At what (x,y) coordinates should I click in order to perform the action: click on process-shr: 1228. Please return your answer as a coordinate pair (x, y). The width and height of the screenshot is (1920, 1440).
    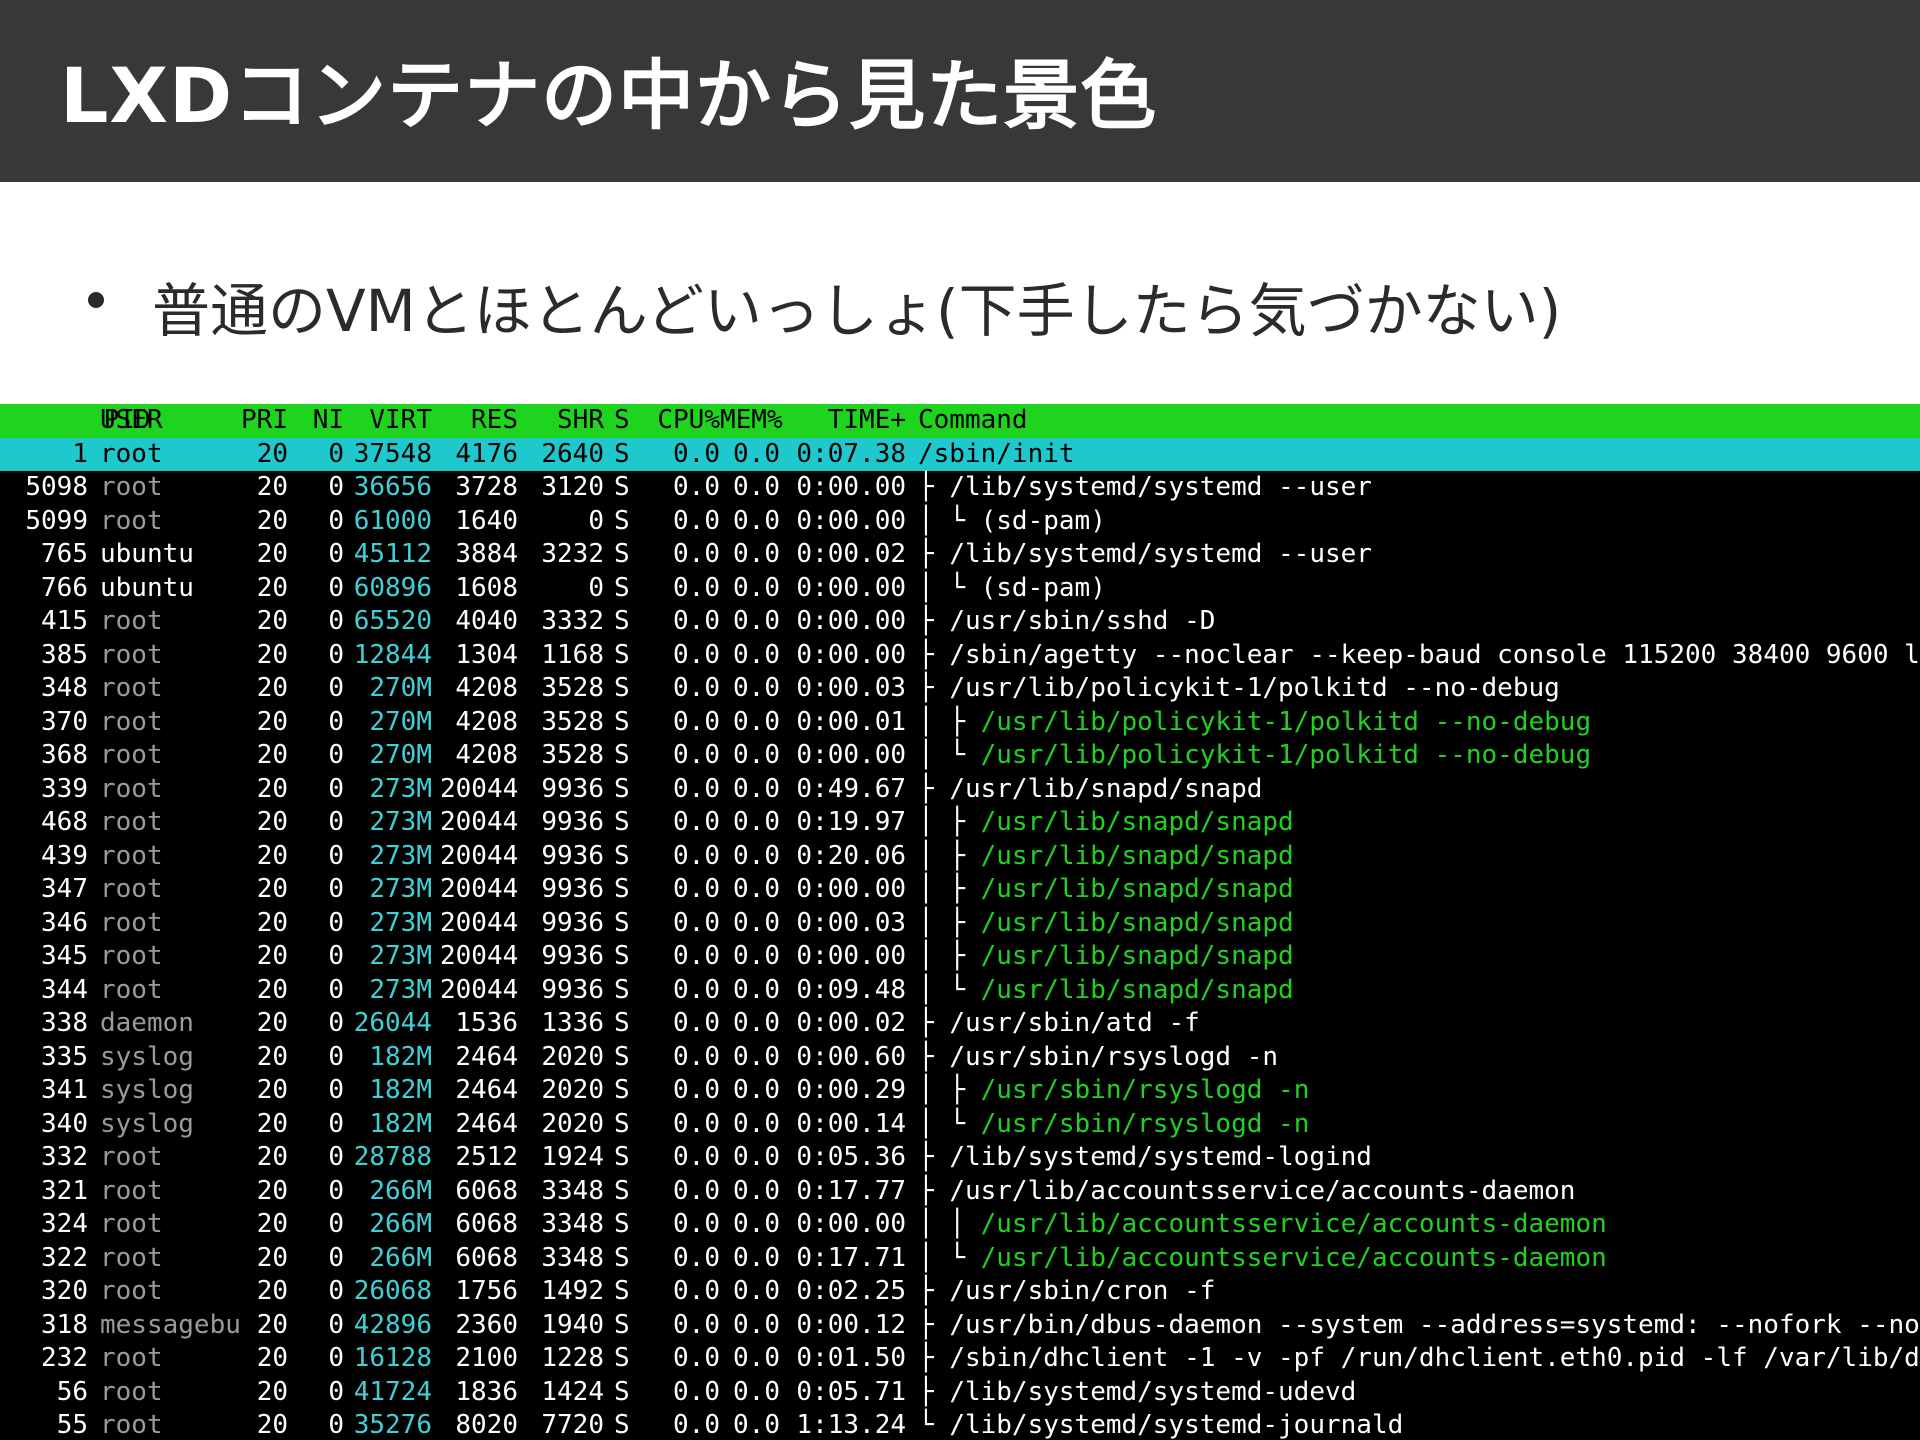
    Looking at the image, I should click on (572, 1358).